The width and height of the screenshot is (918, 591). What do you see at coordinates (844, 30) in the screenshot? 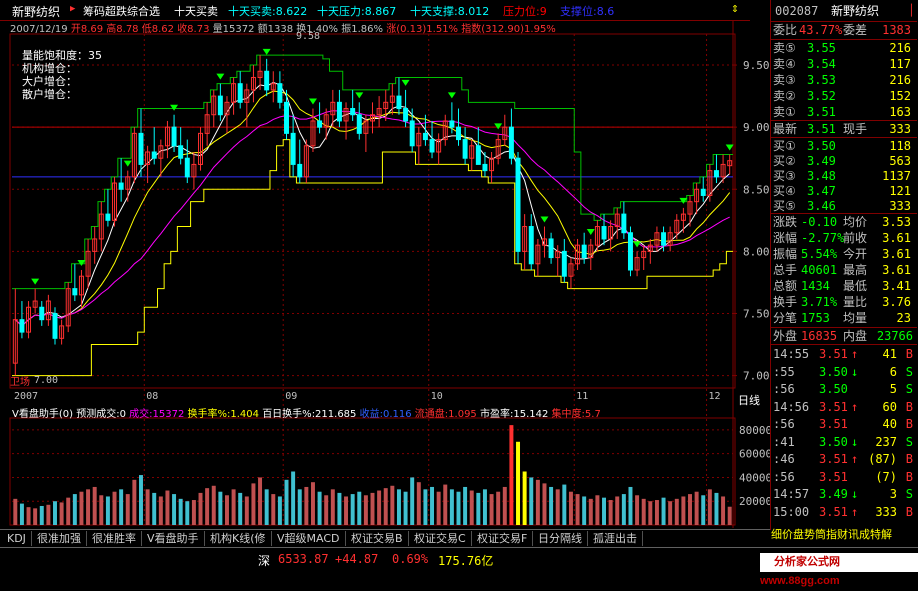
I see `wei-bi-row: 委比 43.77% 委差 1383` at bounding box center [844, 30].